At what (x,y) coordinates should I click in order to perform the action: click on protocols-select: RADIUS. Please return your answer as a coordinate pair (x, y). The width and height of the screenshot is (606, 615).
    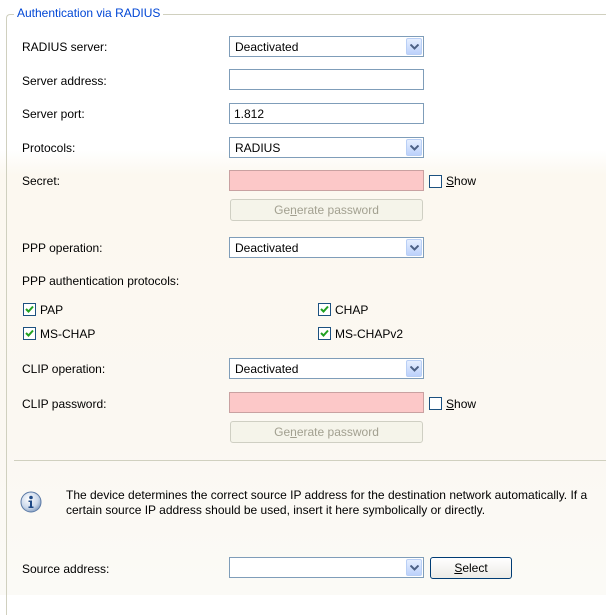
    Looking at the image, I should click on (326, 147).